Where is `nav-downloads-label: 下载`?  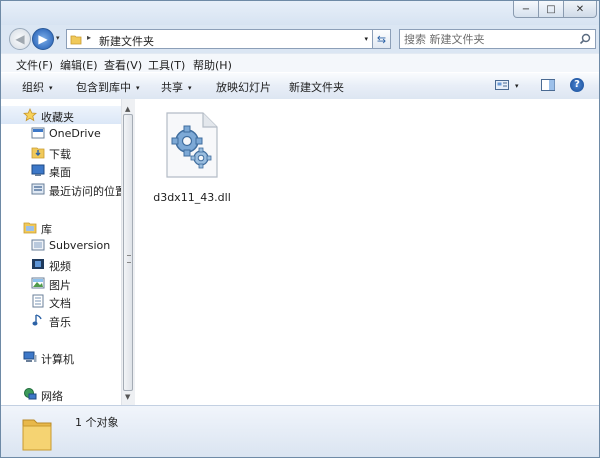 nav-downloads-label: 下载 is located at coordinates (60, 154).